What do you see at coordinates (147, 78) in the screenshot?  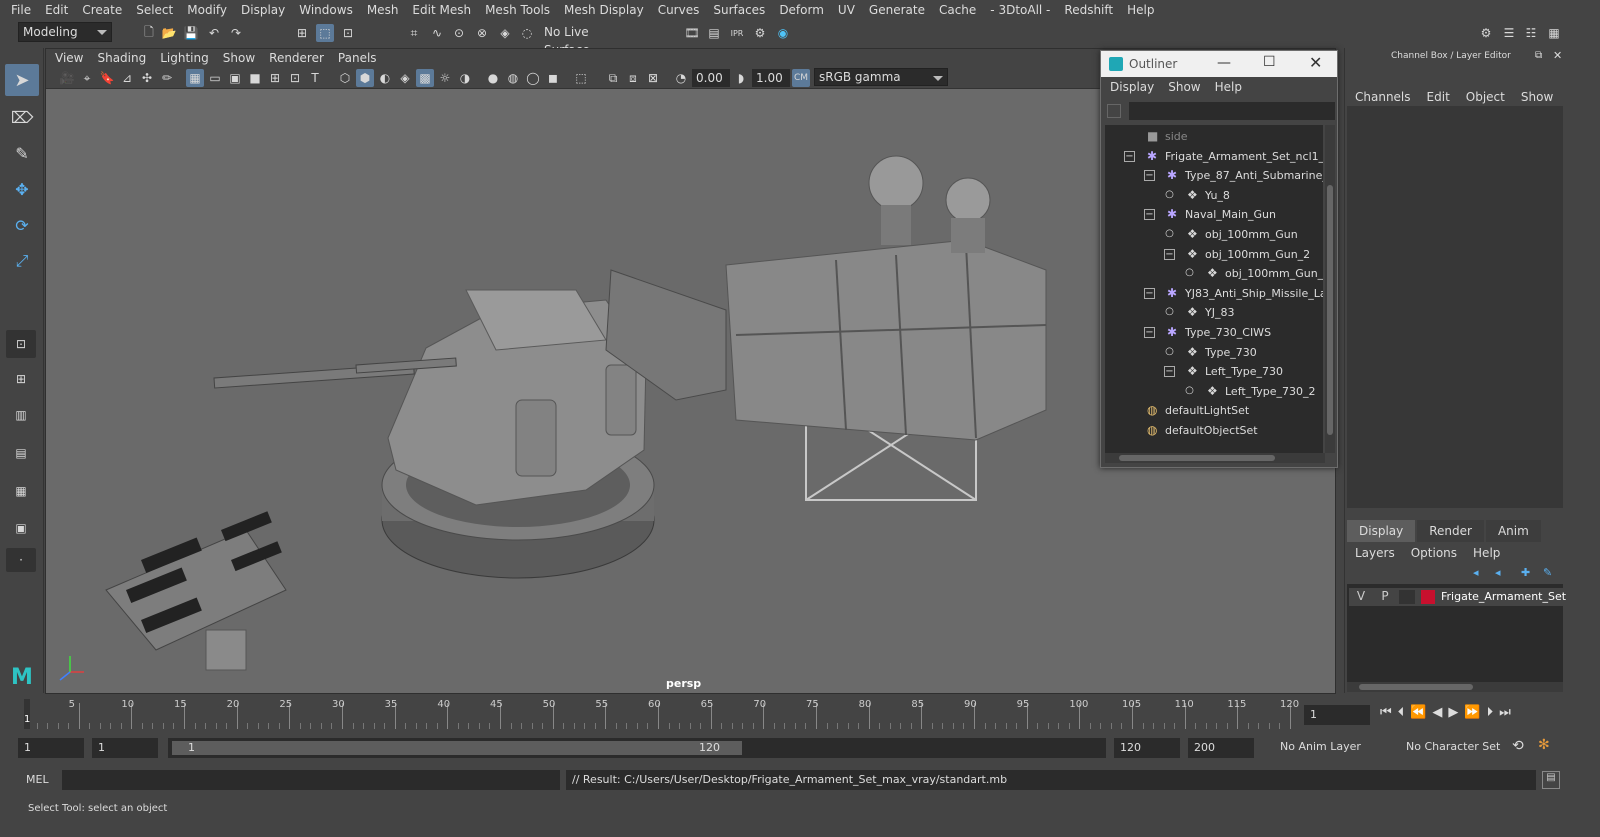 I see `2d-pan-icon: ✣` at bounding box center [147, 78].